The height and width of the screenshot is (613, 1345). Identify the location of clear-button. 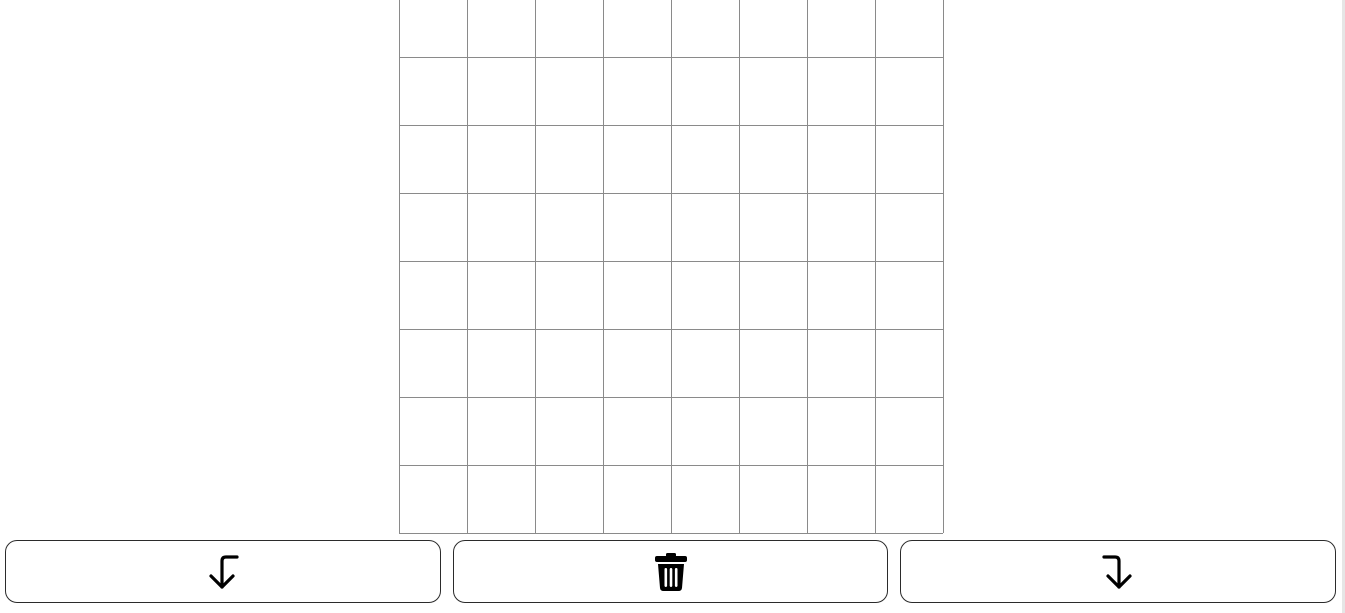
(670, 571).